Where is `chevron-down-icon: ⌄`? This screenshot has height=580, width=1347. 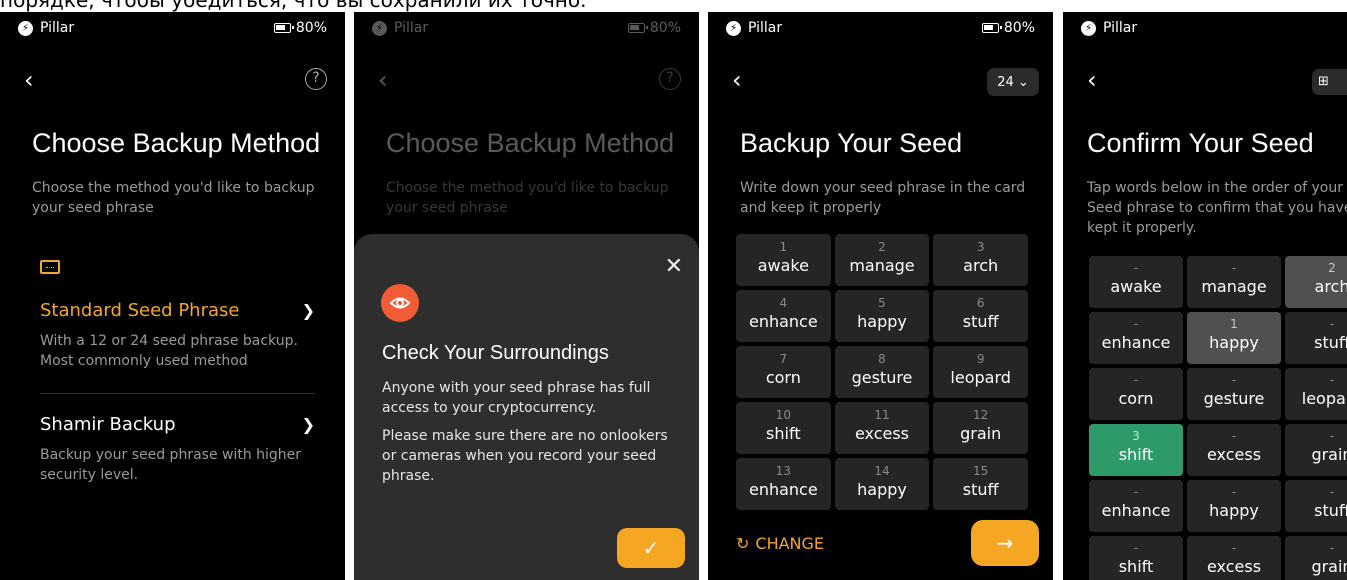
chevron-down-icon: ⌄ is located at coordinates (1023, 82).